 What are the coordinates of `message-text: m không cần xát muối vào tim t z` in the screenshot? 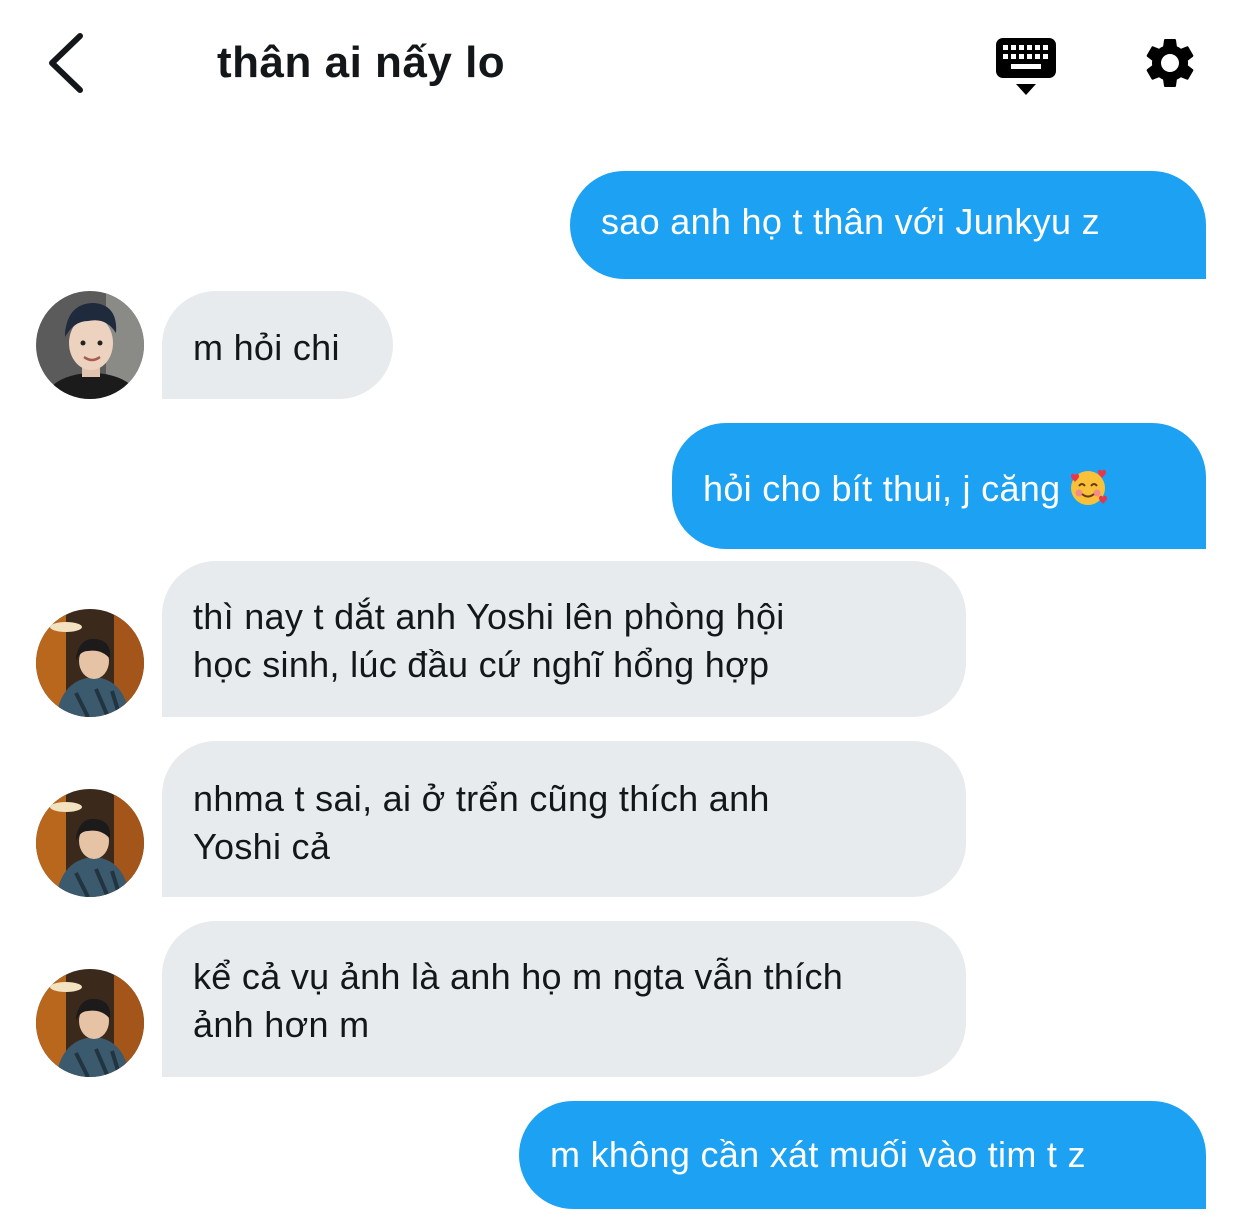 It's located at (818, 1154).